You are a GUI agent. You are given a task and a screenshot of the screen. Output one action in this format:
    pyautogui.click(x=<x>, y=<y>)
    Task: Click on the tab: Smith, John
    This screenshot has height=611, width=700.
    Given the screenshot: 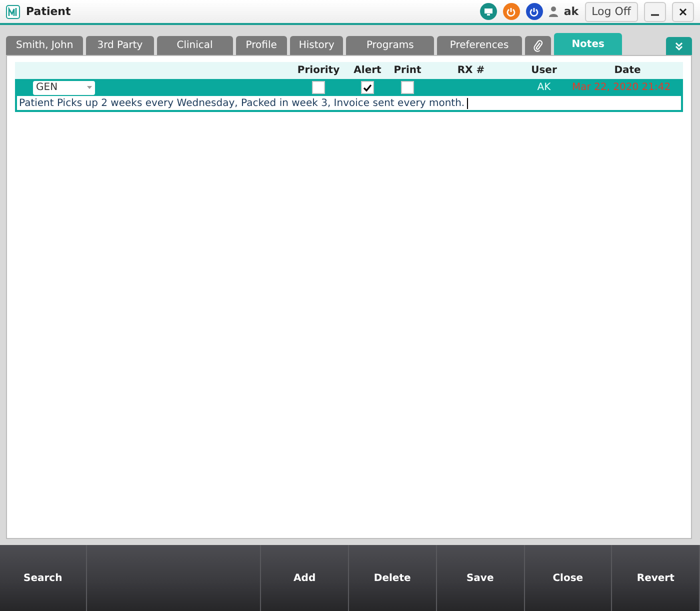 What is the action you would take?
    pyautogui.click(x=45, y=45)
    